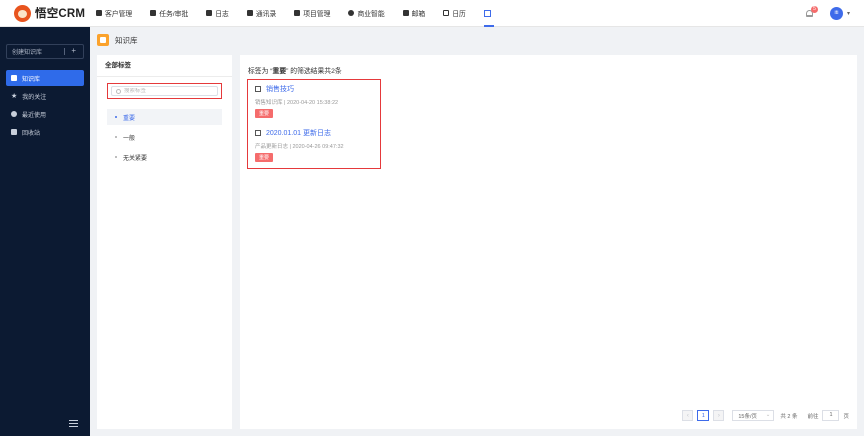 The image size is (864, 436). Describe the element at coordinates (836, 13) in the screenshot. I see `avatar: iti` at that location.